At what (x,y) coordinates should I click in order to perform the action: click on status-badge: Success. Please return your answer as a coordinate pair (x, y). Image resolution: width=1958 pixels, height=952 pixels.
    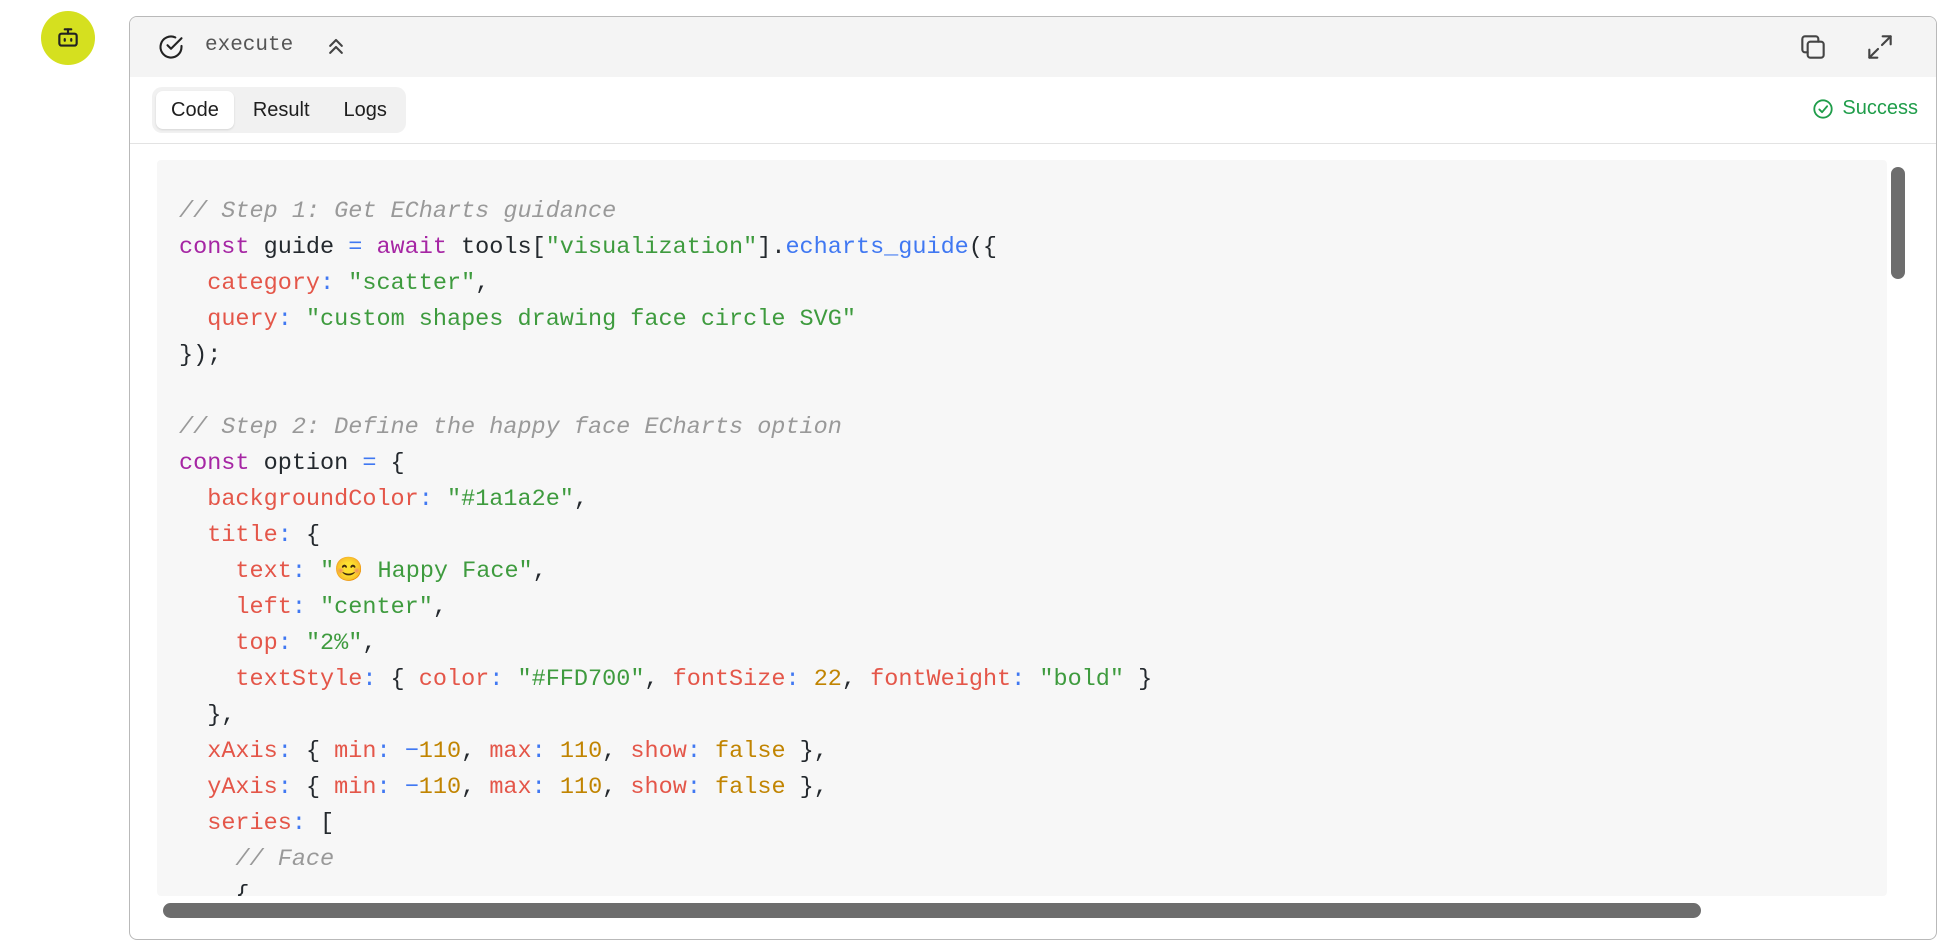
    Looking at the image, I should click on (1865, 108).